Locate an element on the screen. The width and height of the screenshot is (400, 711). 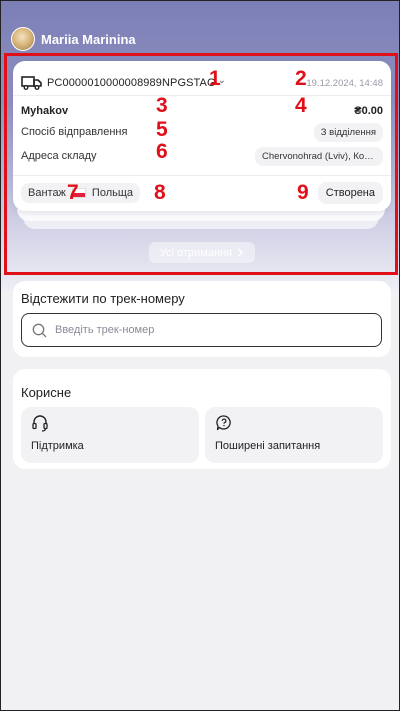
track-section-title: Відстежити по трек-номеру is located at coordinates (103, 298).